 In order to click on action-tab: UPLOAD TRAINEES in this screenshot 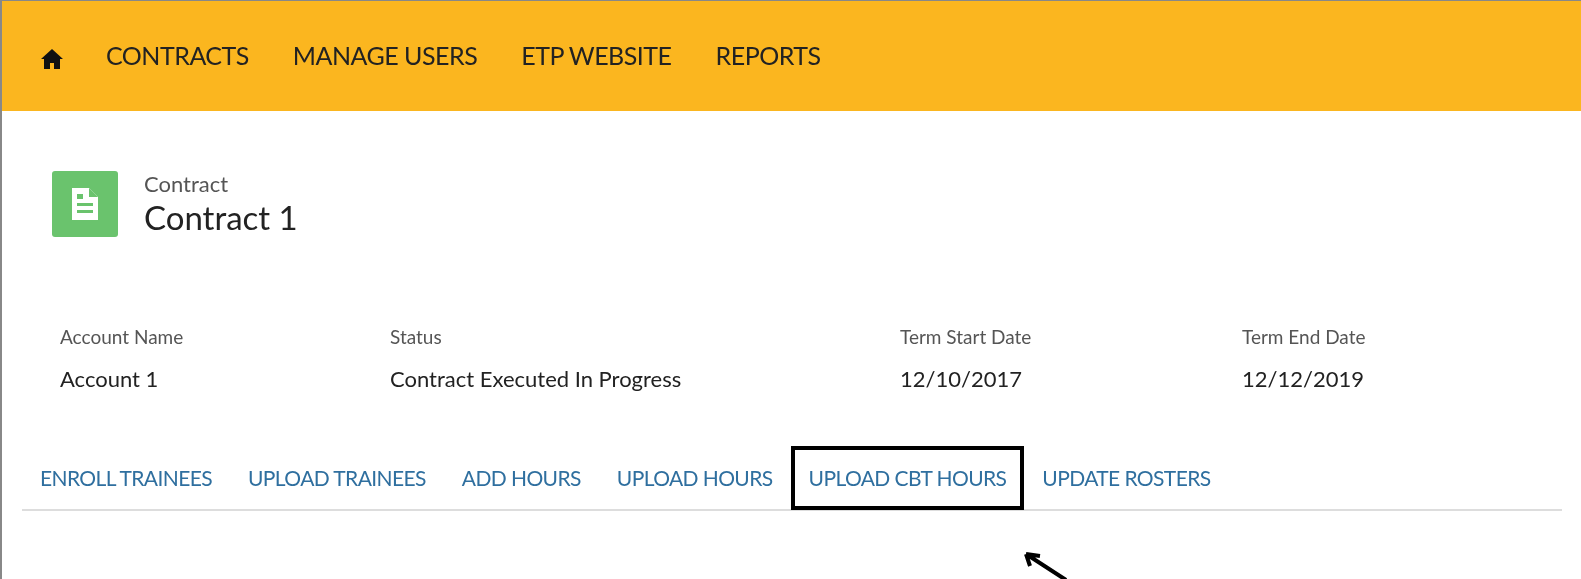, I will do `click(337, 477)`.